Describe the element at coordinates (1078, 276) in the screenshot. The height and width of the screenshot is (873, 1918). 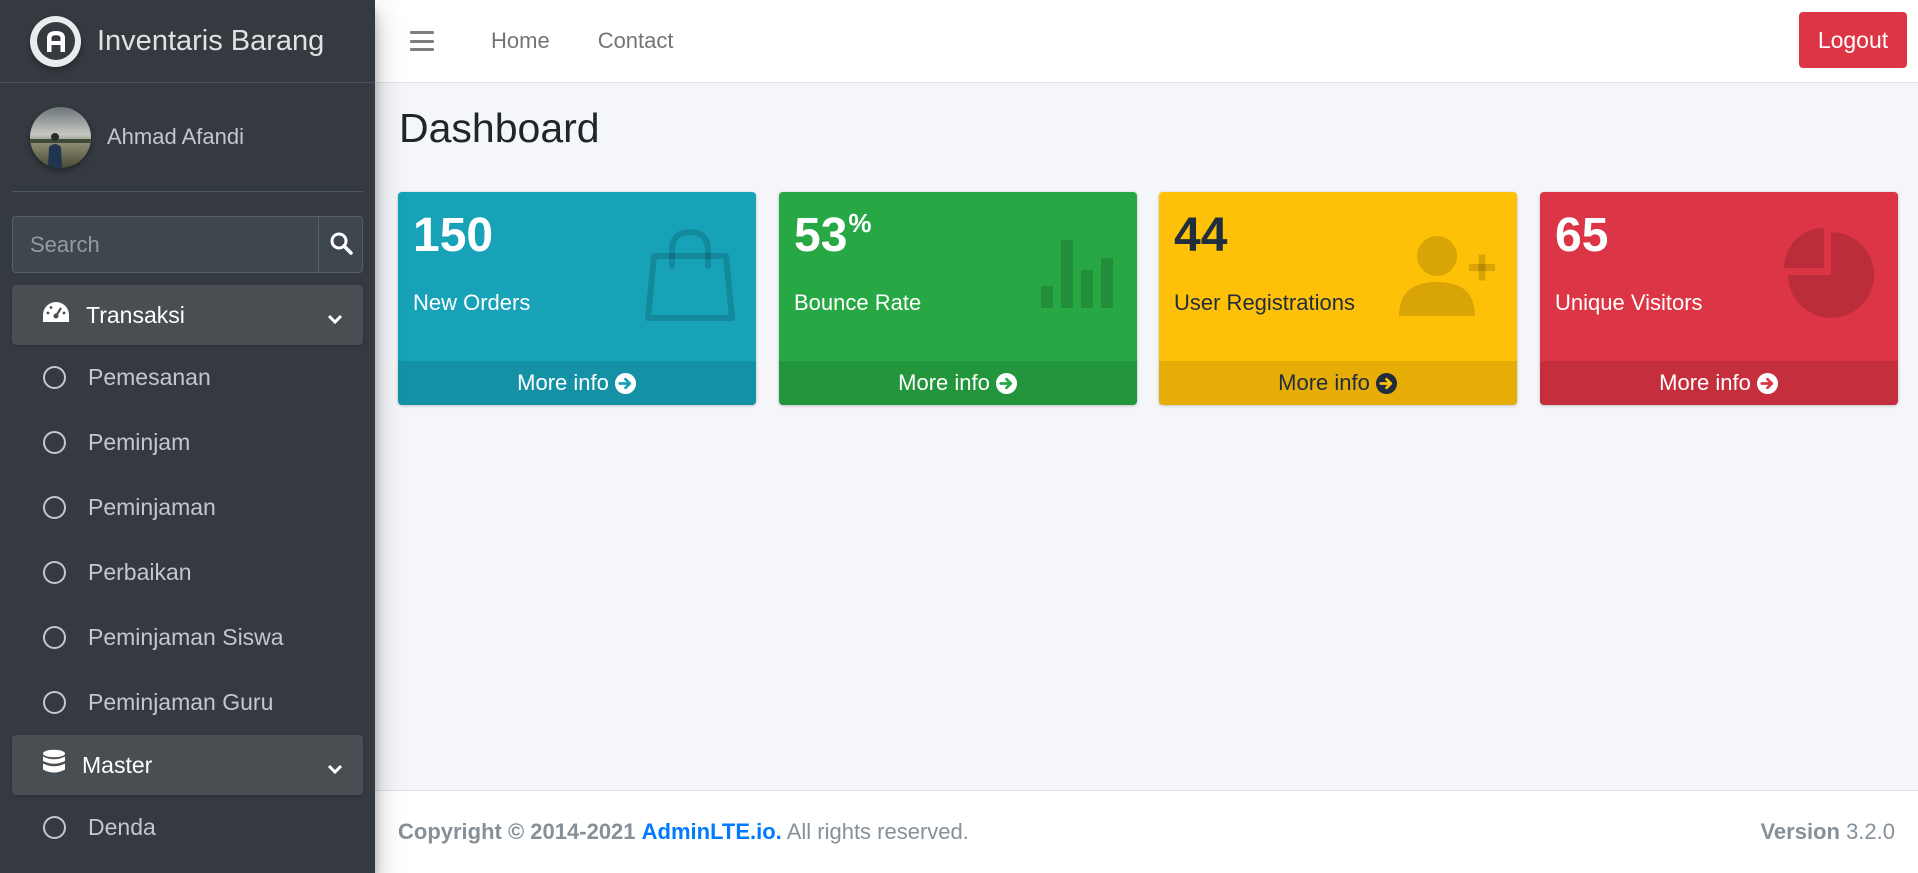
I see `bar-chart-icon` at that location.